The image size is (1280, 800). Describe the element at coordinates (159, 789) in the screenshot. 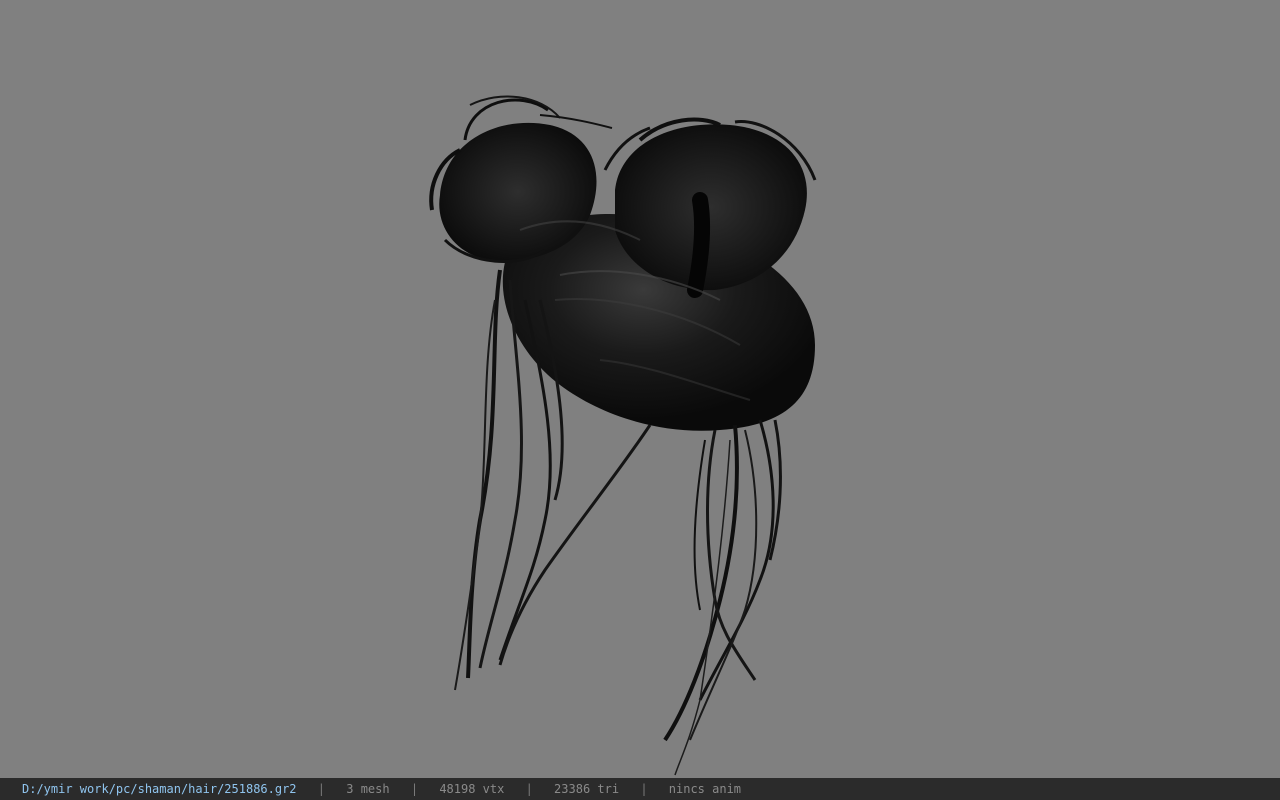

I see `file-path: D:/ymir work/pc/shaman/hair/251886.gr2` at that location.